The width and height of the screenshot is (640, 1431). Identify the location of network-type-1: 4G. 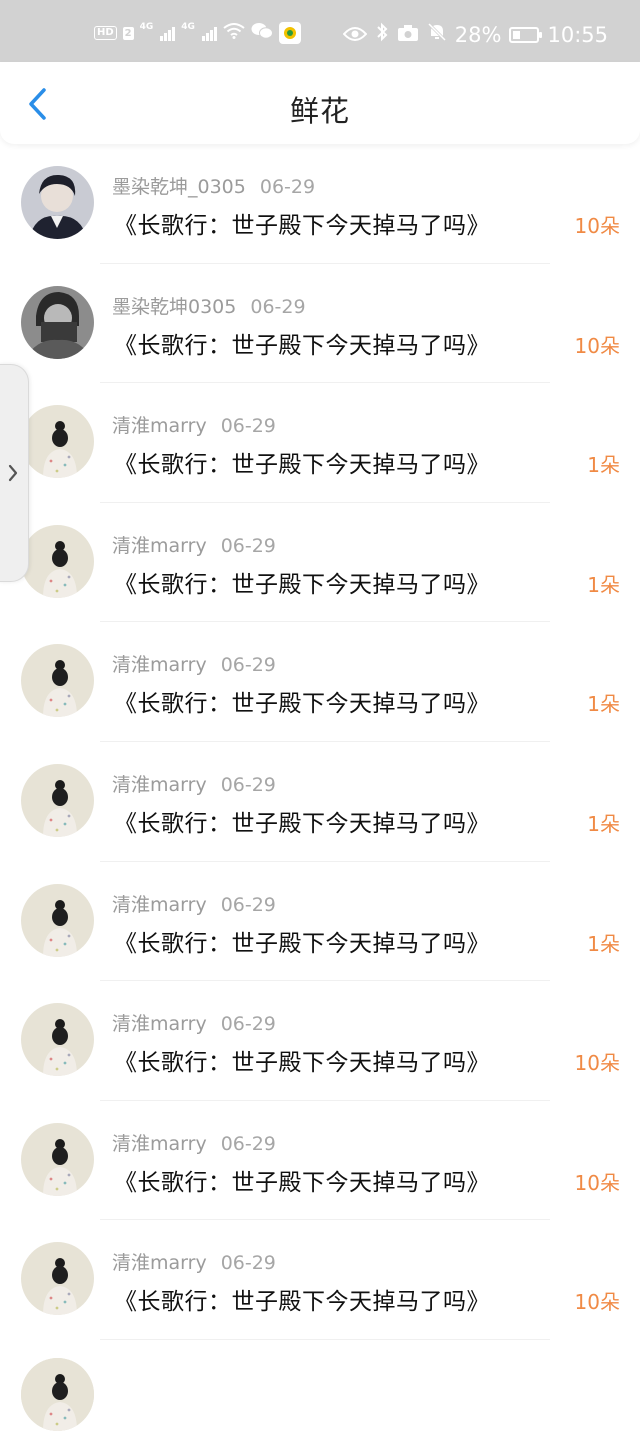
(146, 27).